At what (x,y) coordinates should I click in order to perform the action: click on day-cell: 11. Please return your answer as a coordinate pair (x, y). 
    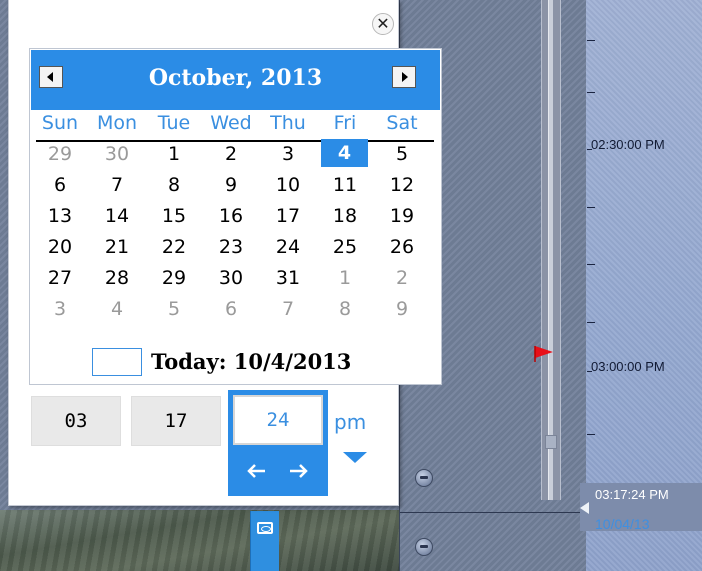
    Looking at the image, I should click on (345, 185).